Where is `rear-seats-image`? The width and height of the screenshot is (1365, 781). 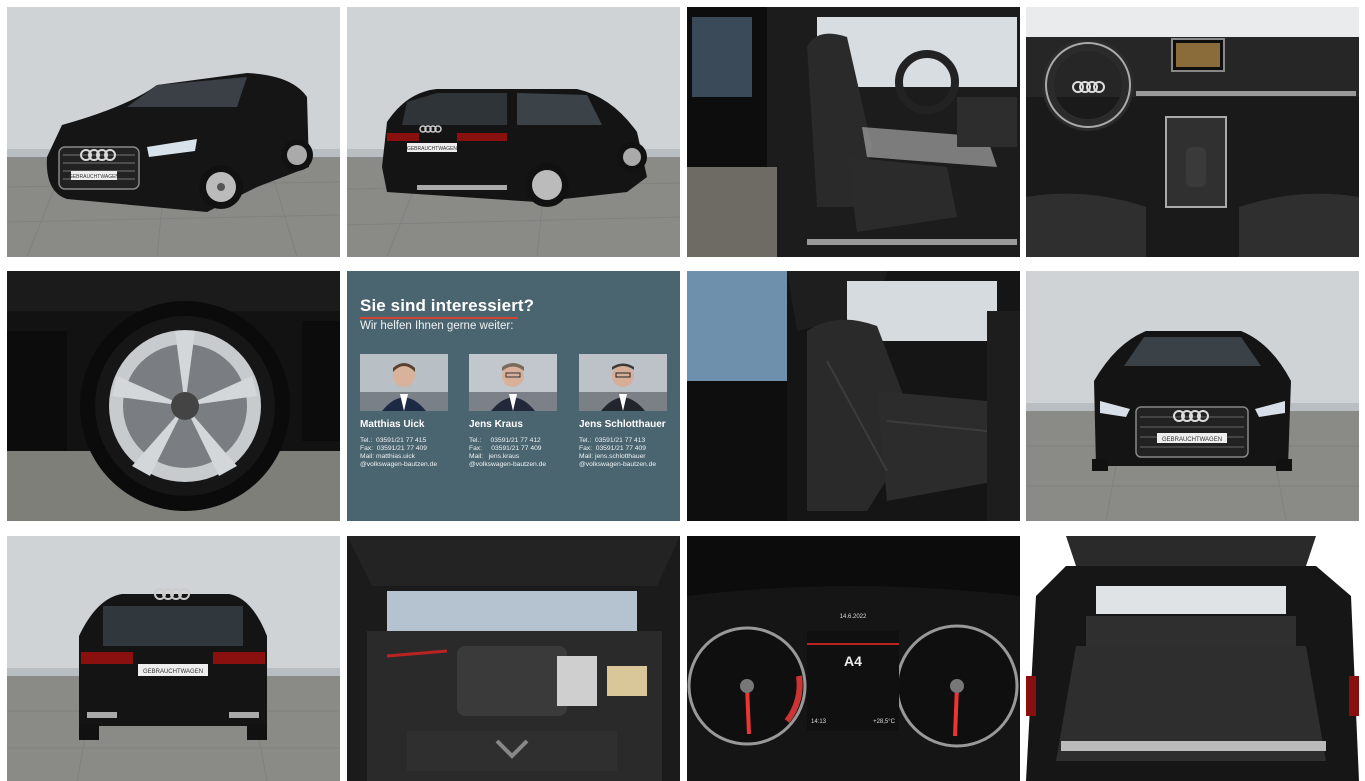 rear-seats-image is located at coordinates (853, 396).